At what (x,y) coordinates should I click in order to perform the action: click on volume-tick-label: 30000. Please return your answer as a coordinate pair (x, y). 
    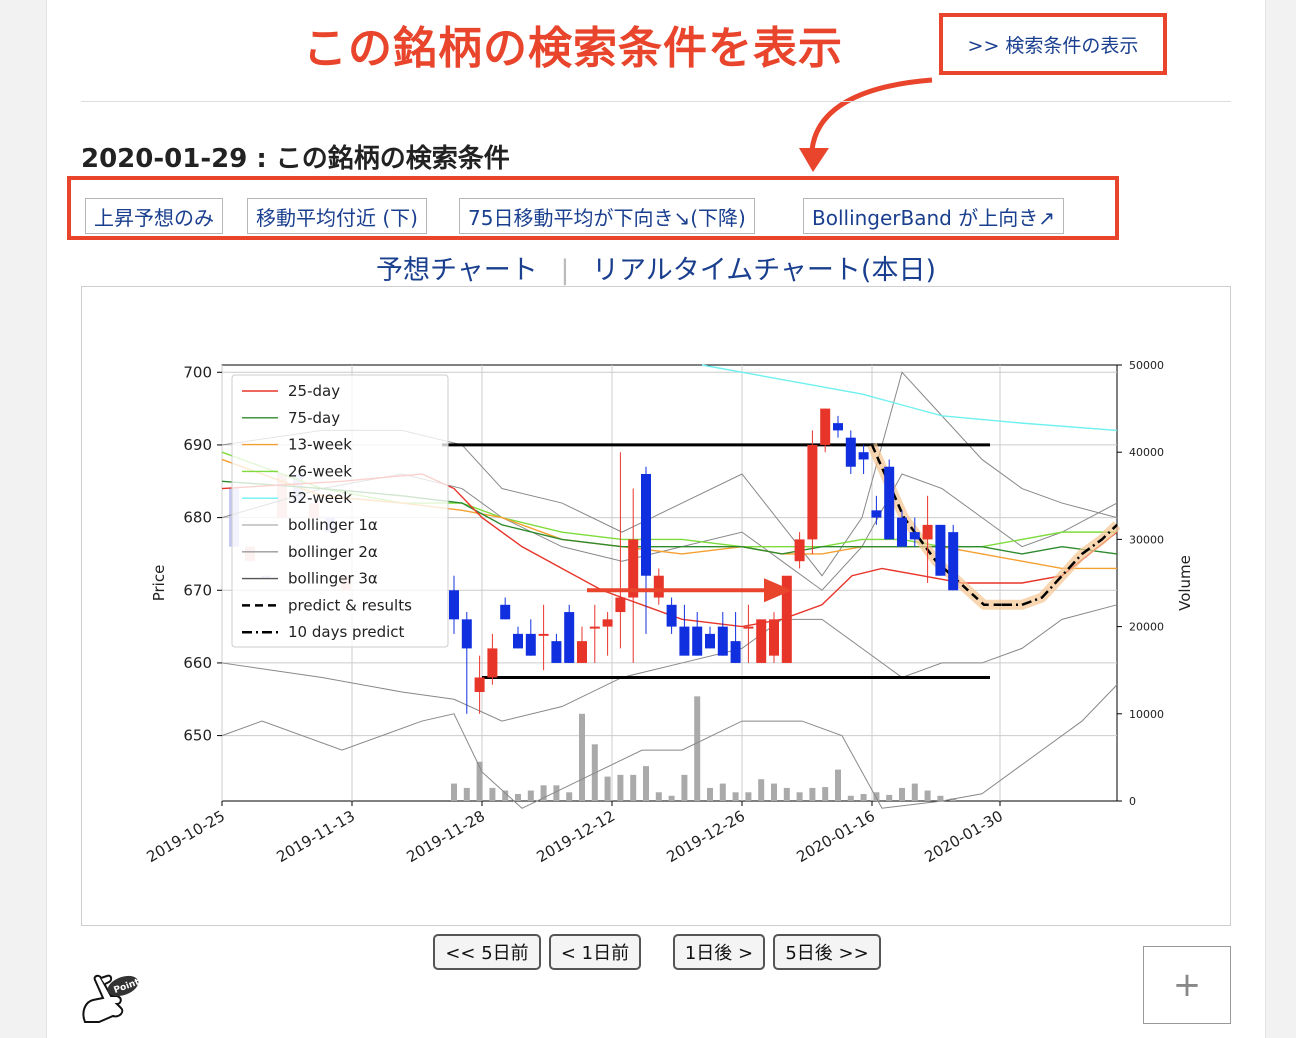
    Looking at the image, I should click on (1146, 539).